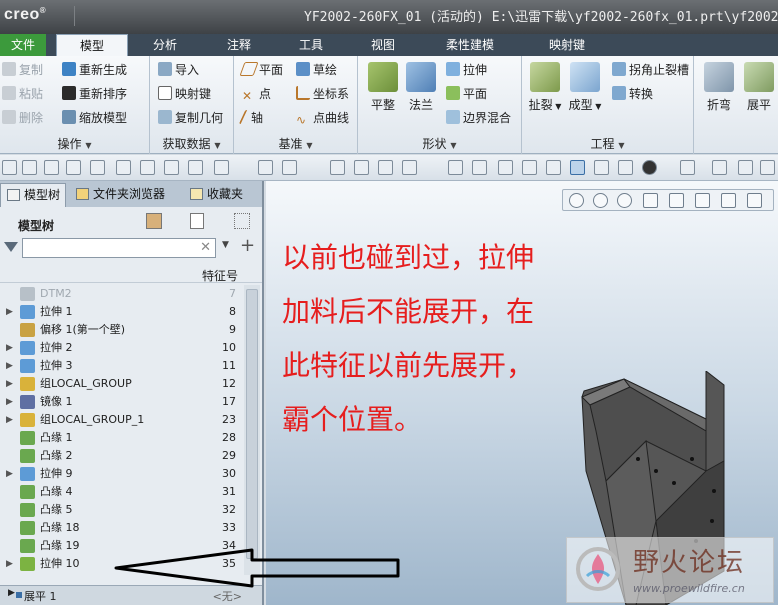  Describe the element at coordinates (409, 167) in the screenshot. I see `pattern-small-icon` at that location.